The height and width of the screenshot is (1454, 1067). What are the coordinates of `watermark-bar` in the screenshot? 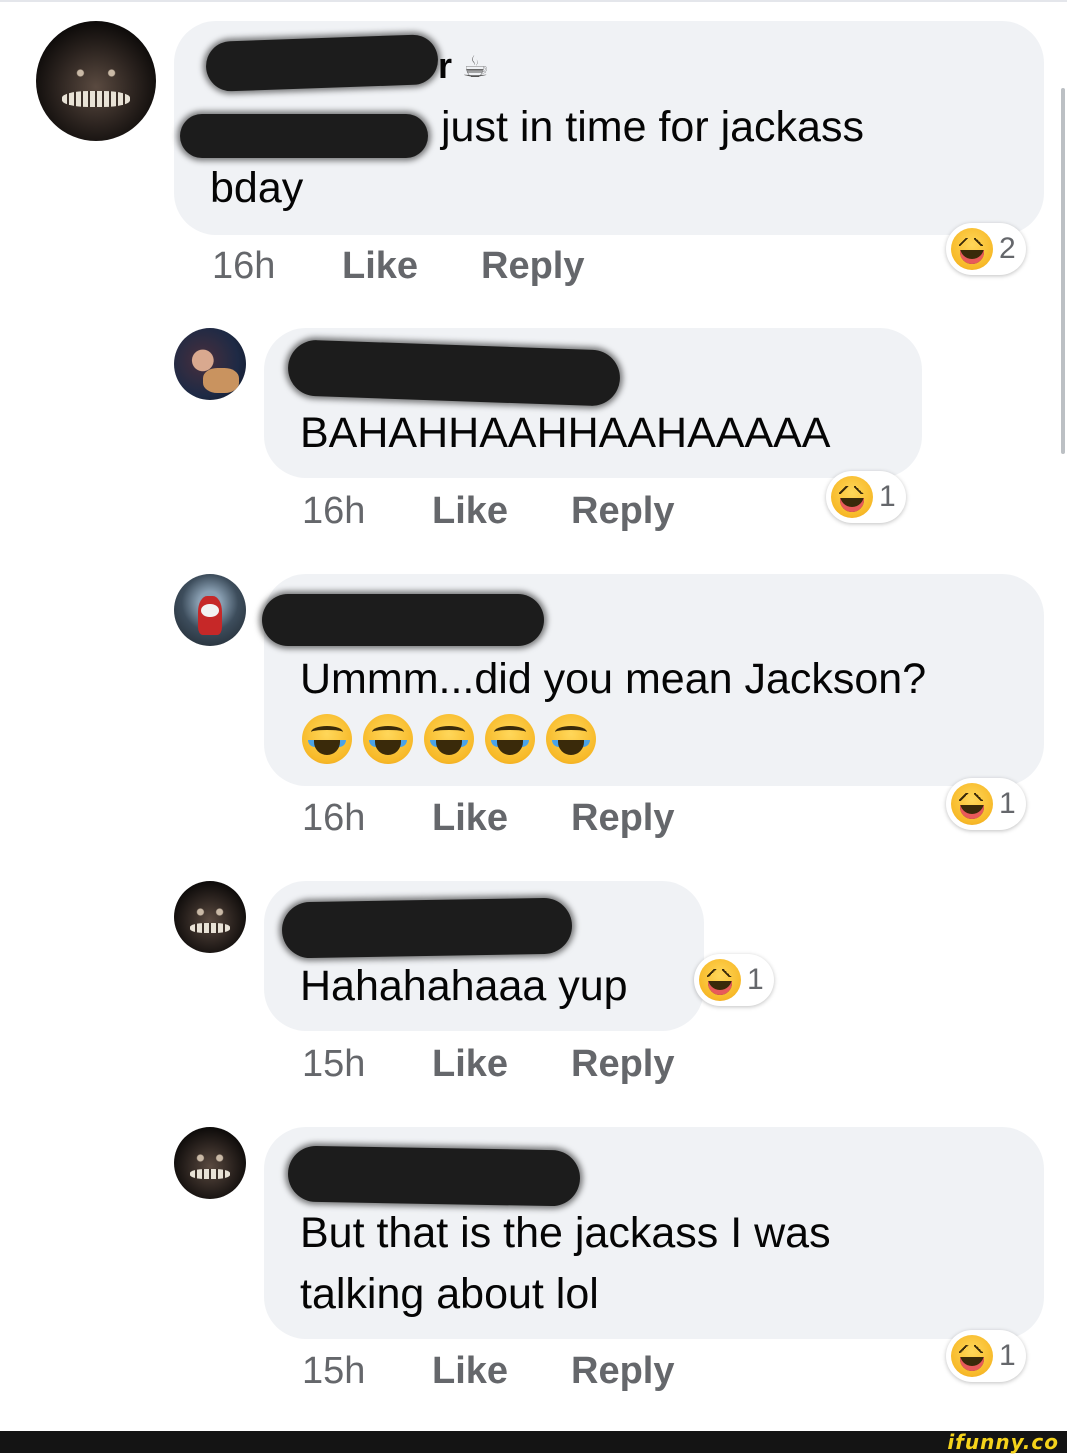 It's located at (533, 1442).